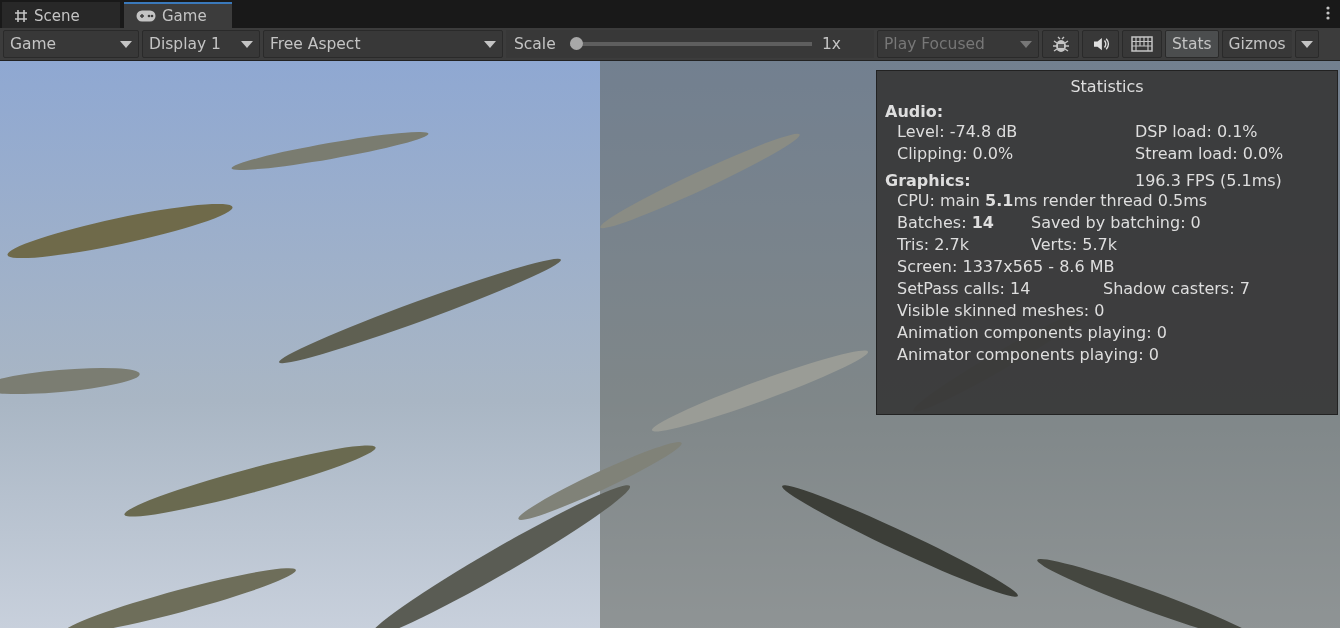  Describe the element at coordinates (1209, 154) in the screenshot. I see `stat-text: Stream load: 0.0%` at that location.